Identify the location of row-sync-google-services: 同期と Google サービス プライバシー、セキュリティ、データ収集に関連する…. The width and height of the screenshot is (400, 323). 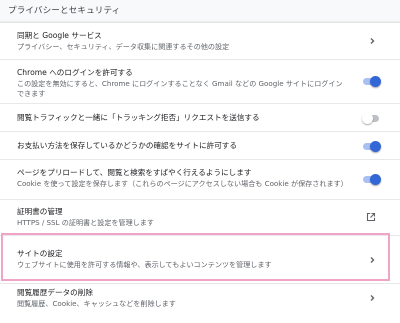
(200, 41).